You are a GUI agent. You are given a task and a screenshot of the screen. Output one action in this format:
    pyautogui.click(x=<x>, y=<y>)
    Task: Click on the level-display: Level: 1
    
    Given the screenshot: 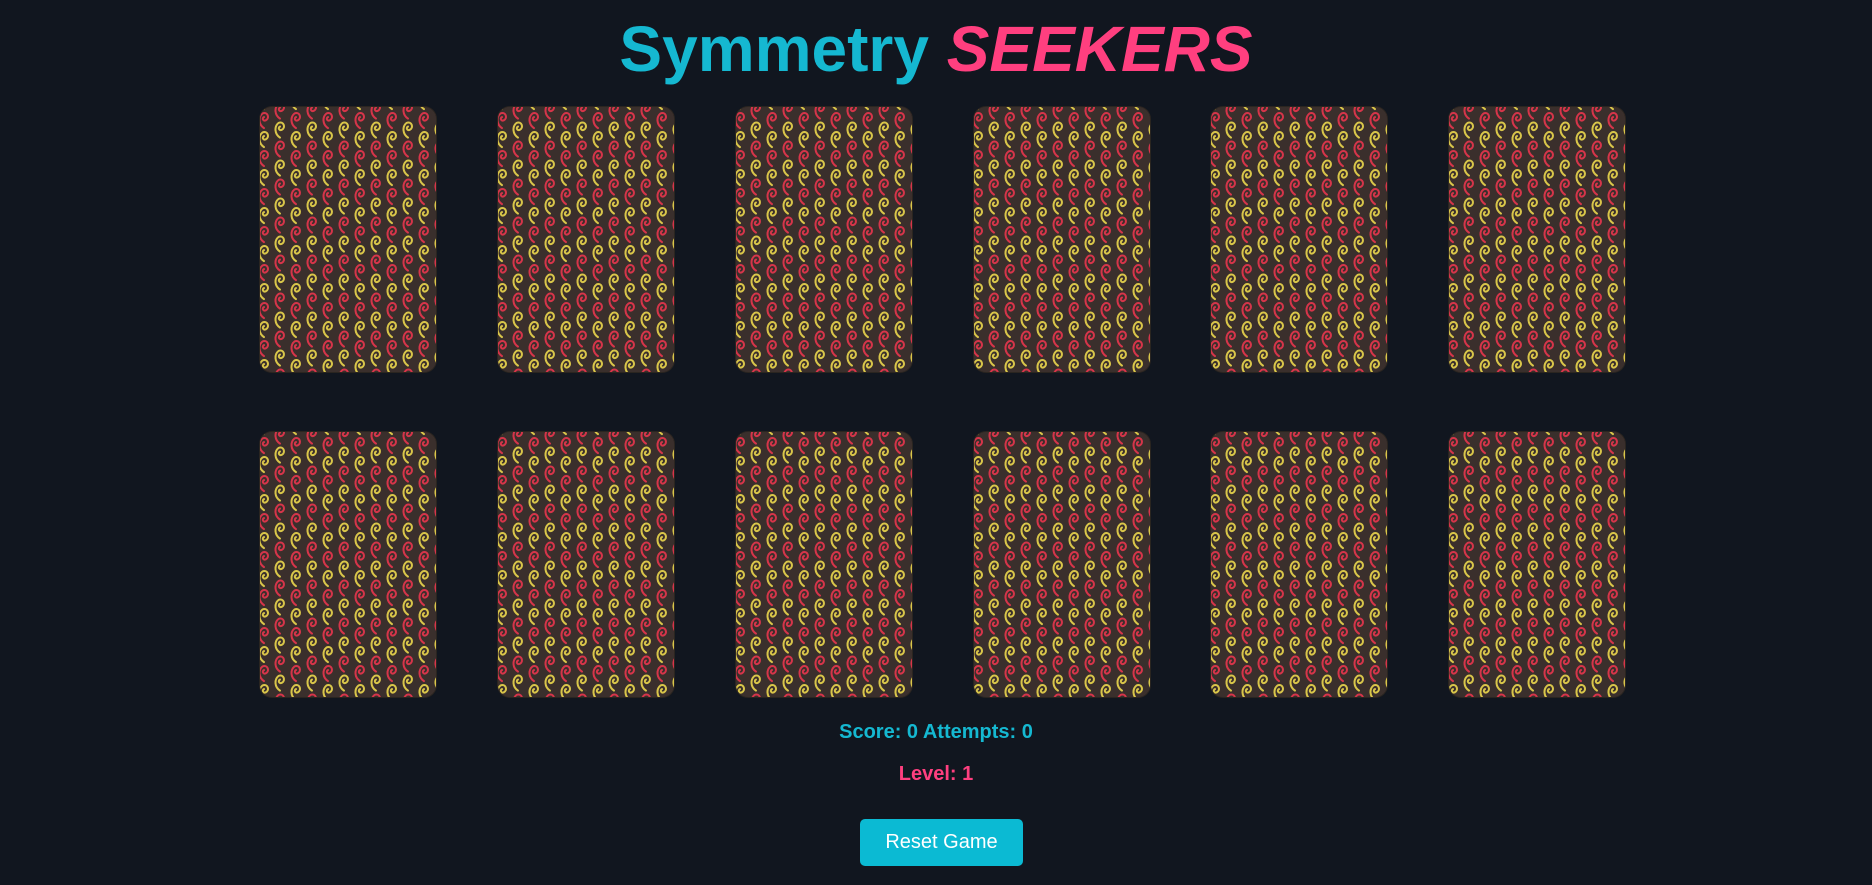 What is the action you would take?
    pyautogui.click(x=936, y=774)
    